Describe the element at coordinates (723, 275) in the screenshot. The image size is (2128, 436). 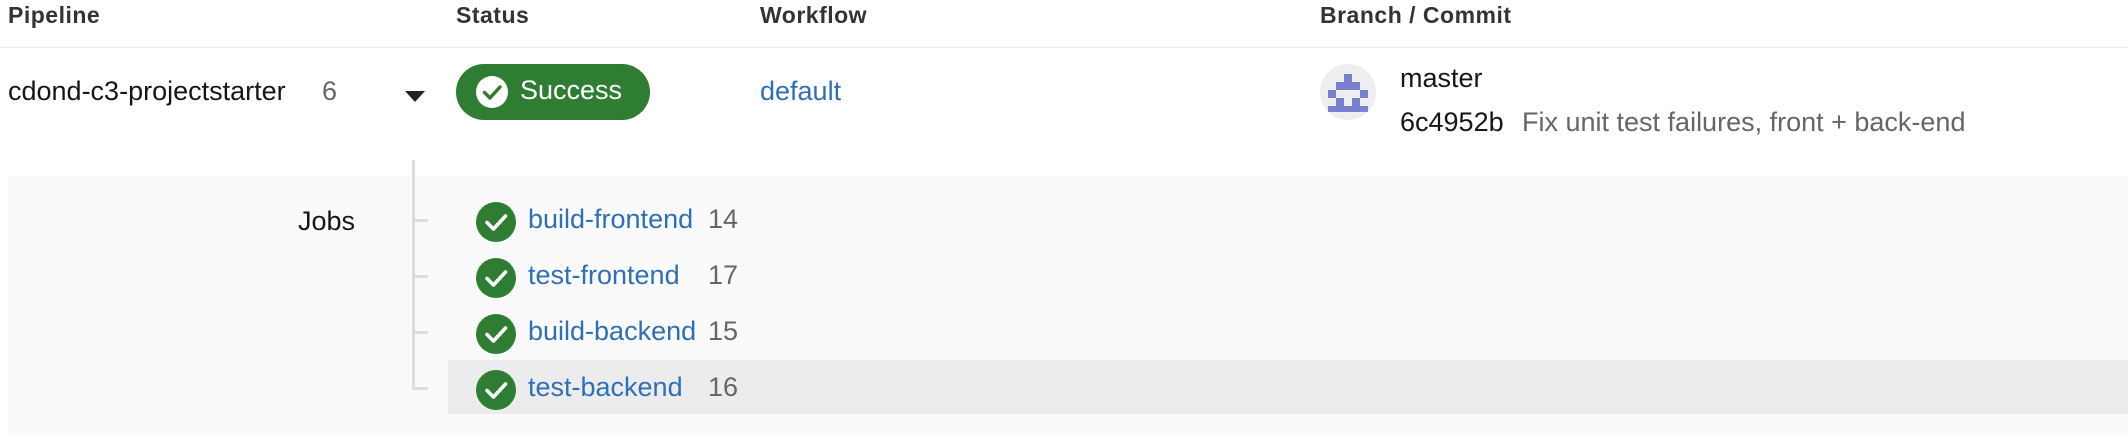
I see `job-number: 17` at that location.